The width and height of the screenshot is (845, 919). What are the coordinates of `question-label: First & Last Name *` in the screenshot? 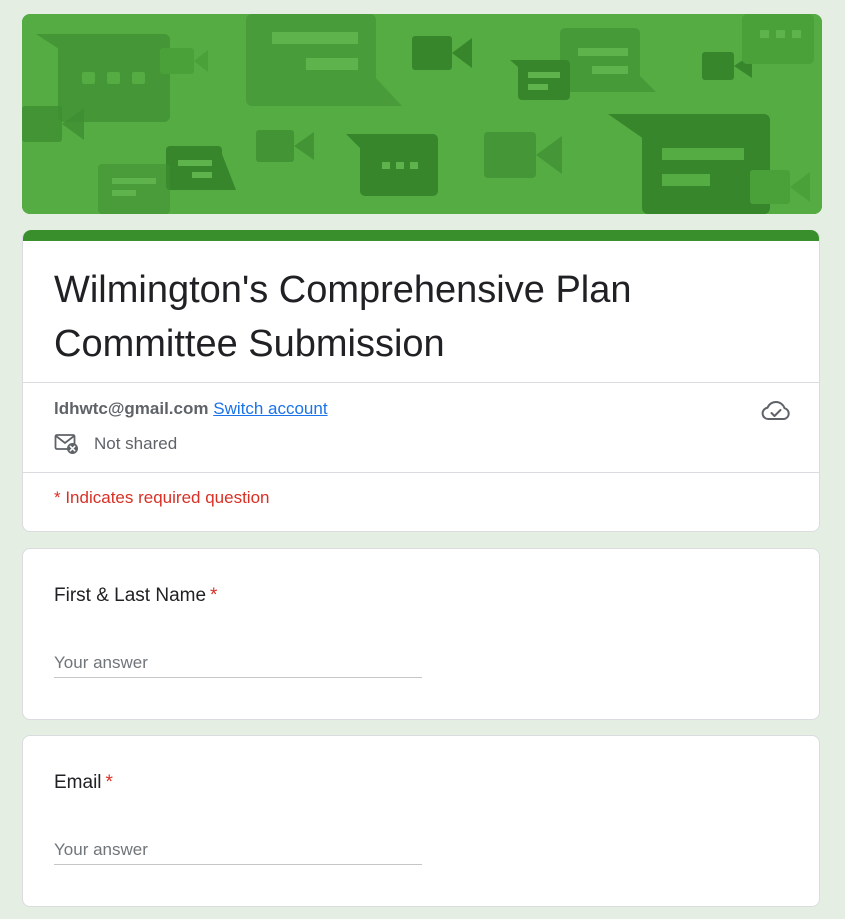 It's located at (135, 596).